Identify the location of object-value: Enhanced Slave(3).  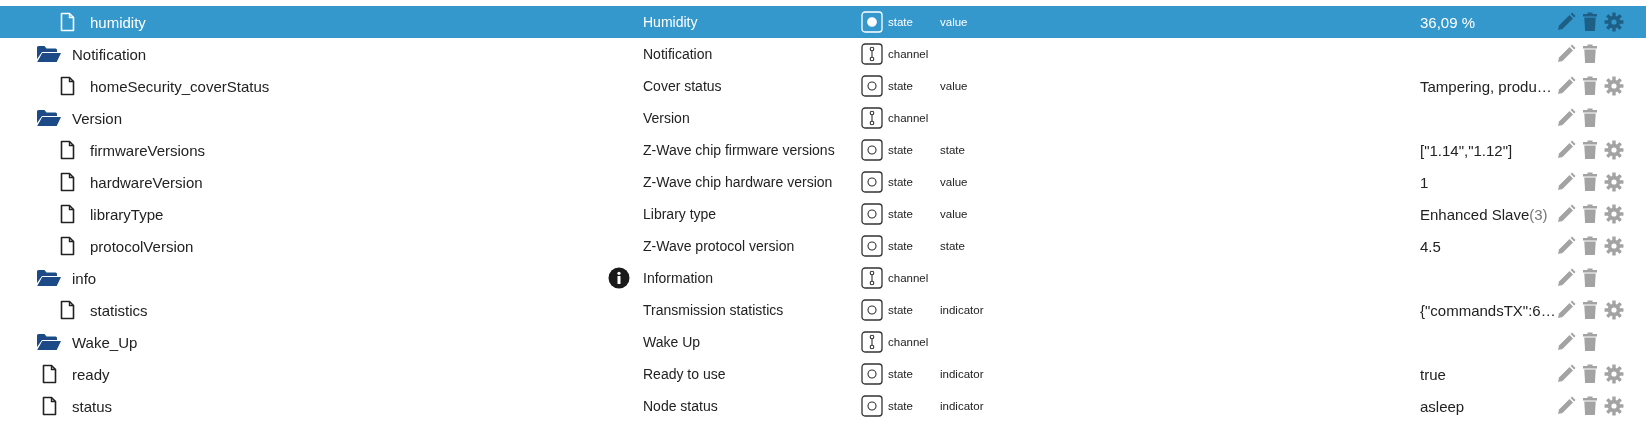
(1484, 214).